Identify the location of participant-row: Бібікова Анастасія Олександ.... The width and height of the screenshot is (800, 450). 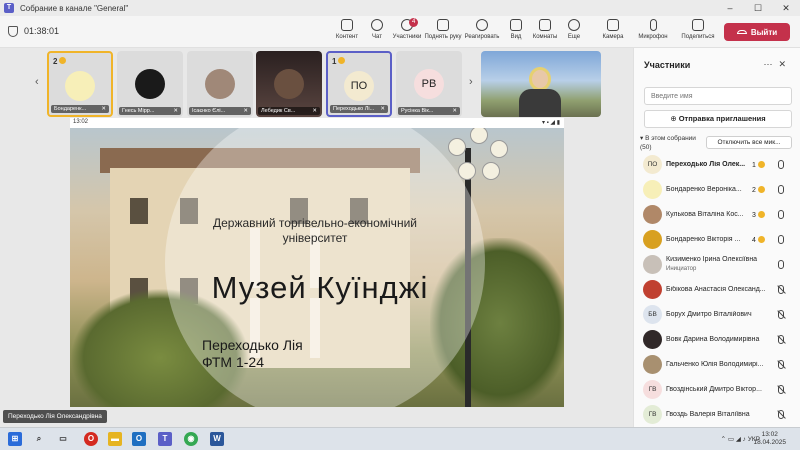
(717, 289).